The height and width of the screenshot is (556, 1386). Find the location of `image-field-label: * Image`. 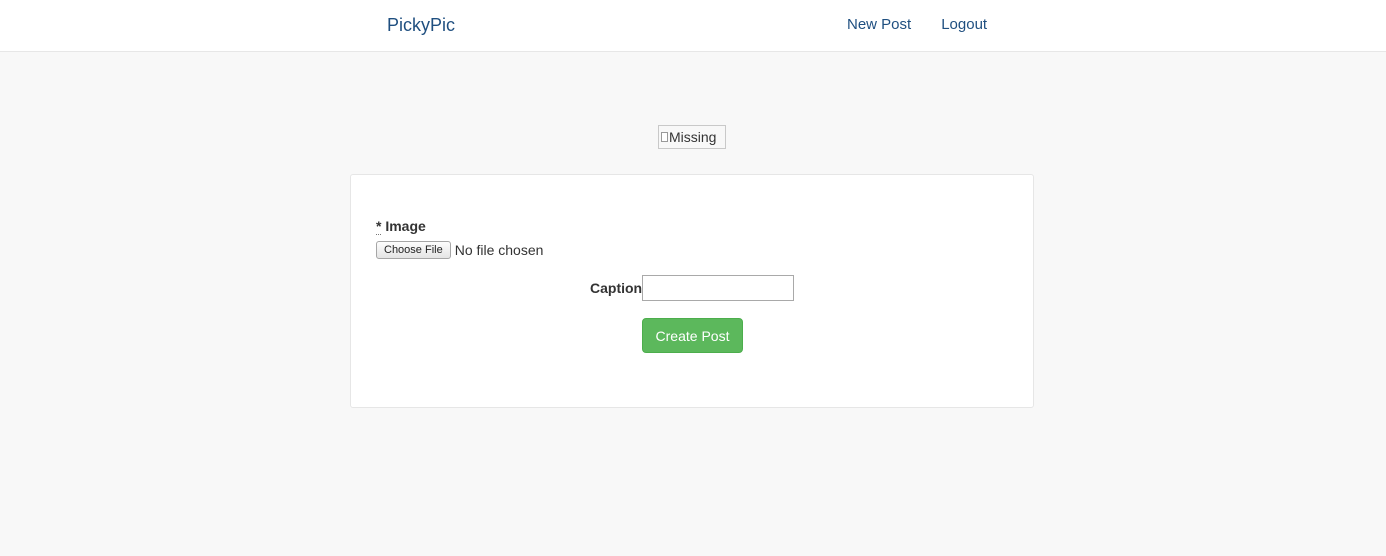

image-field-label: * Image is located at coordinates (401, 226).